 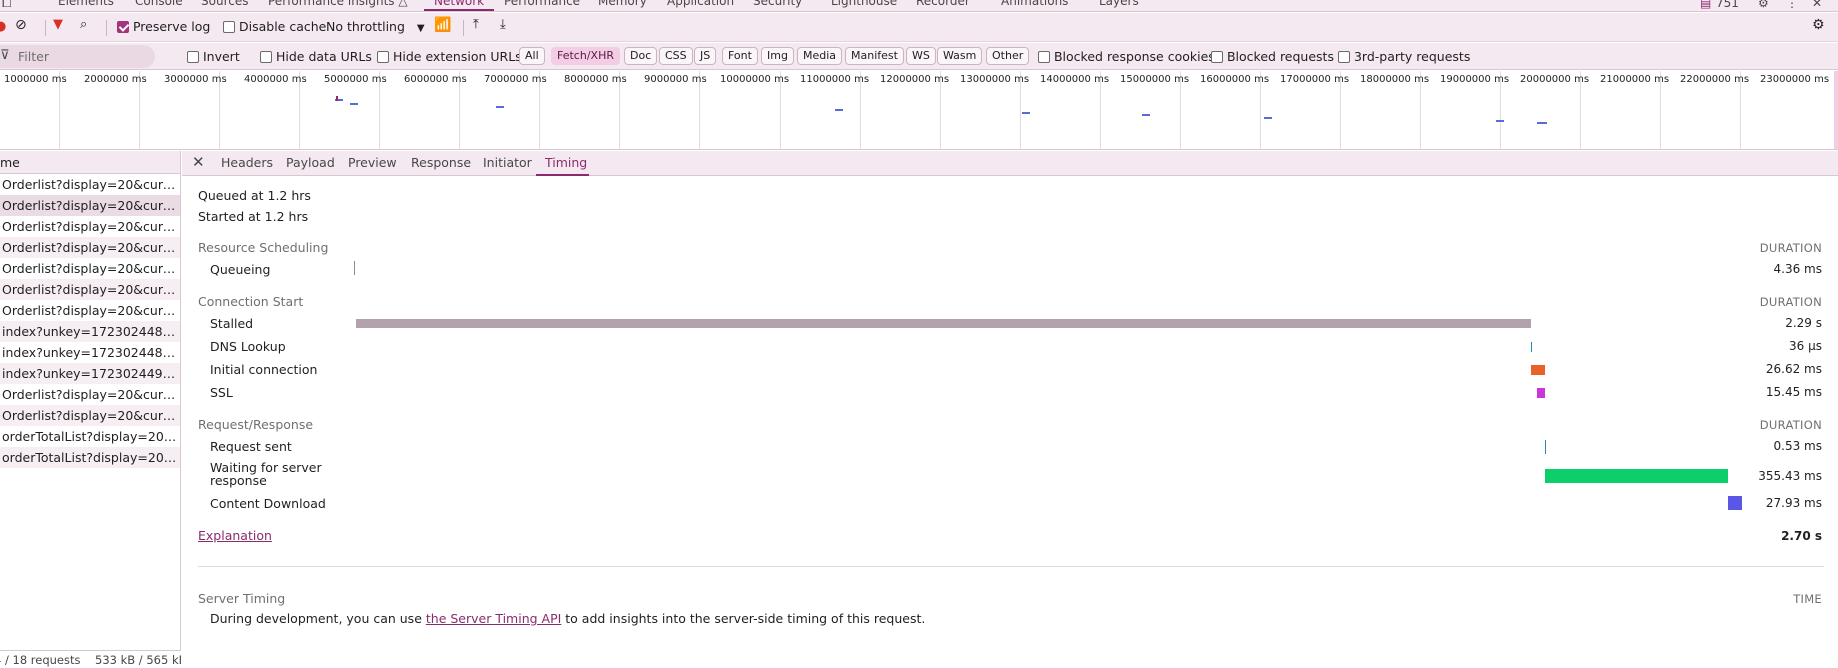 What do you see at coordinates (874, 56) in the screenshot?
I see `type-filter-manifest: Manifest` at bounding box center [874, 56].